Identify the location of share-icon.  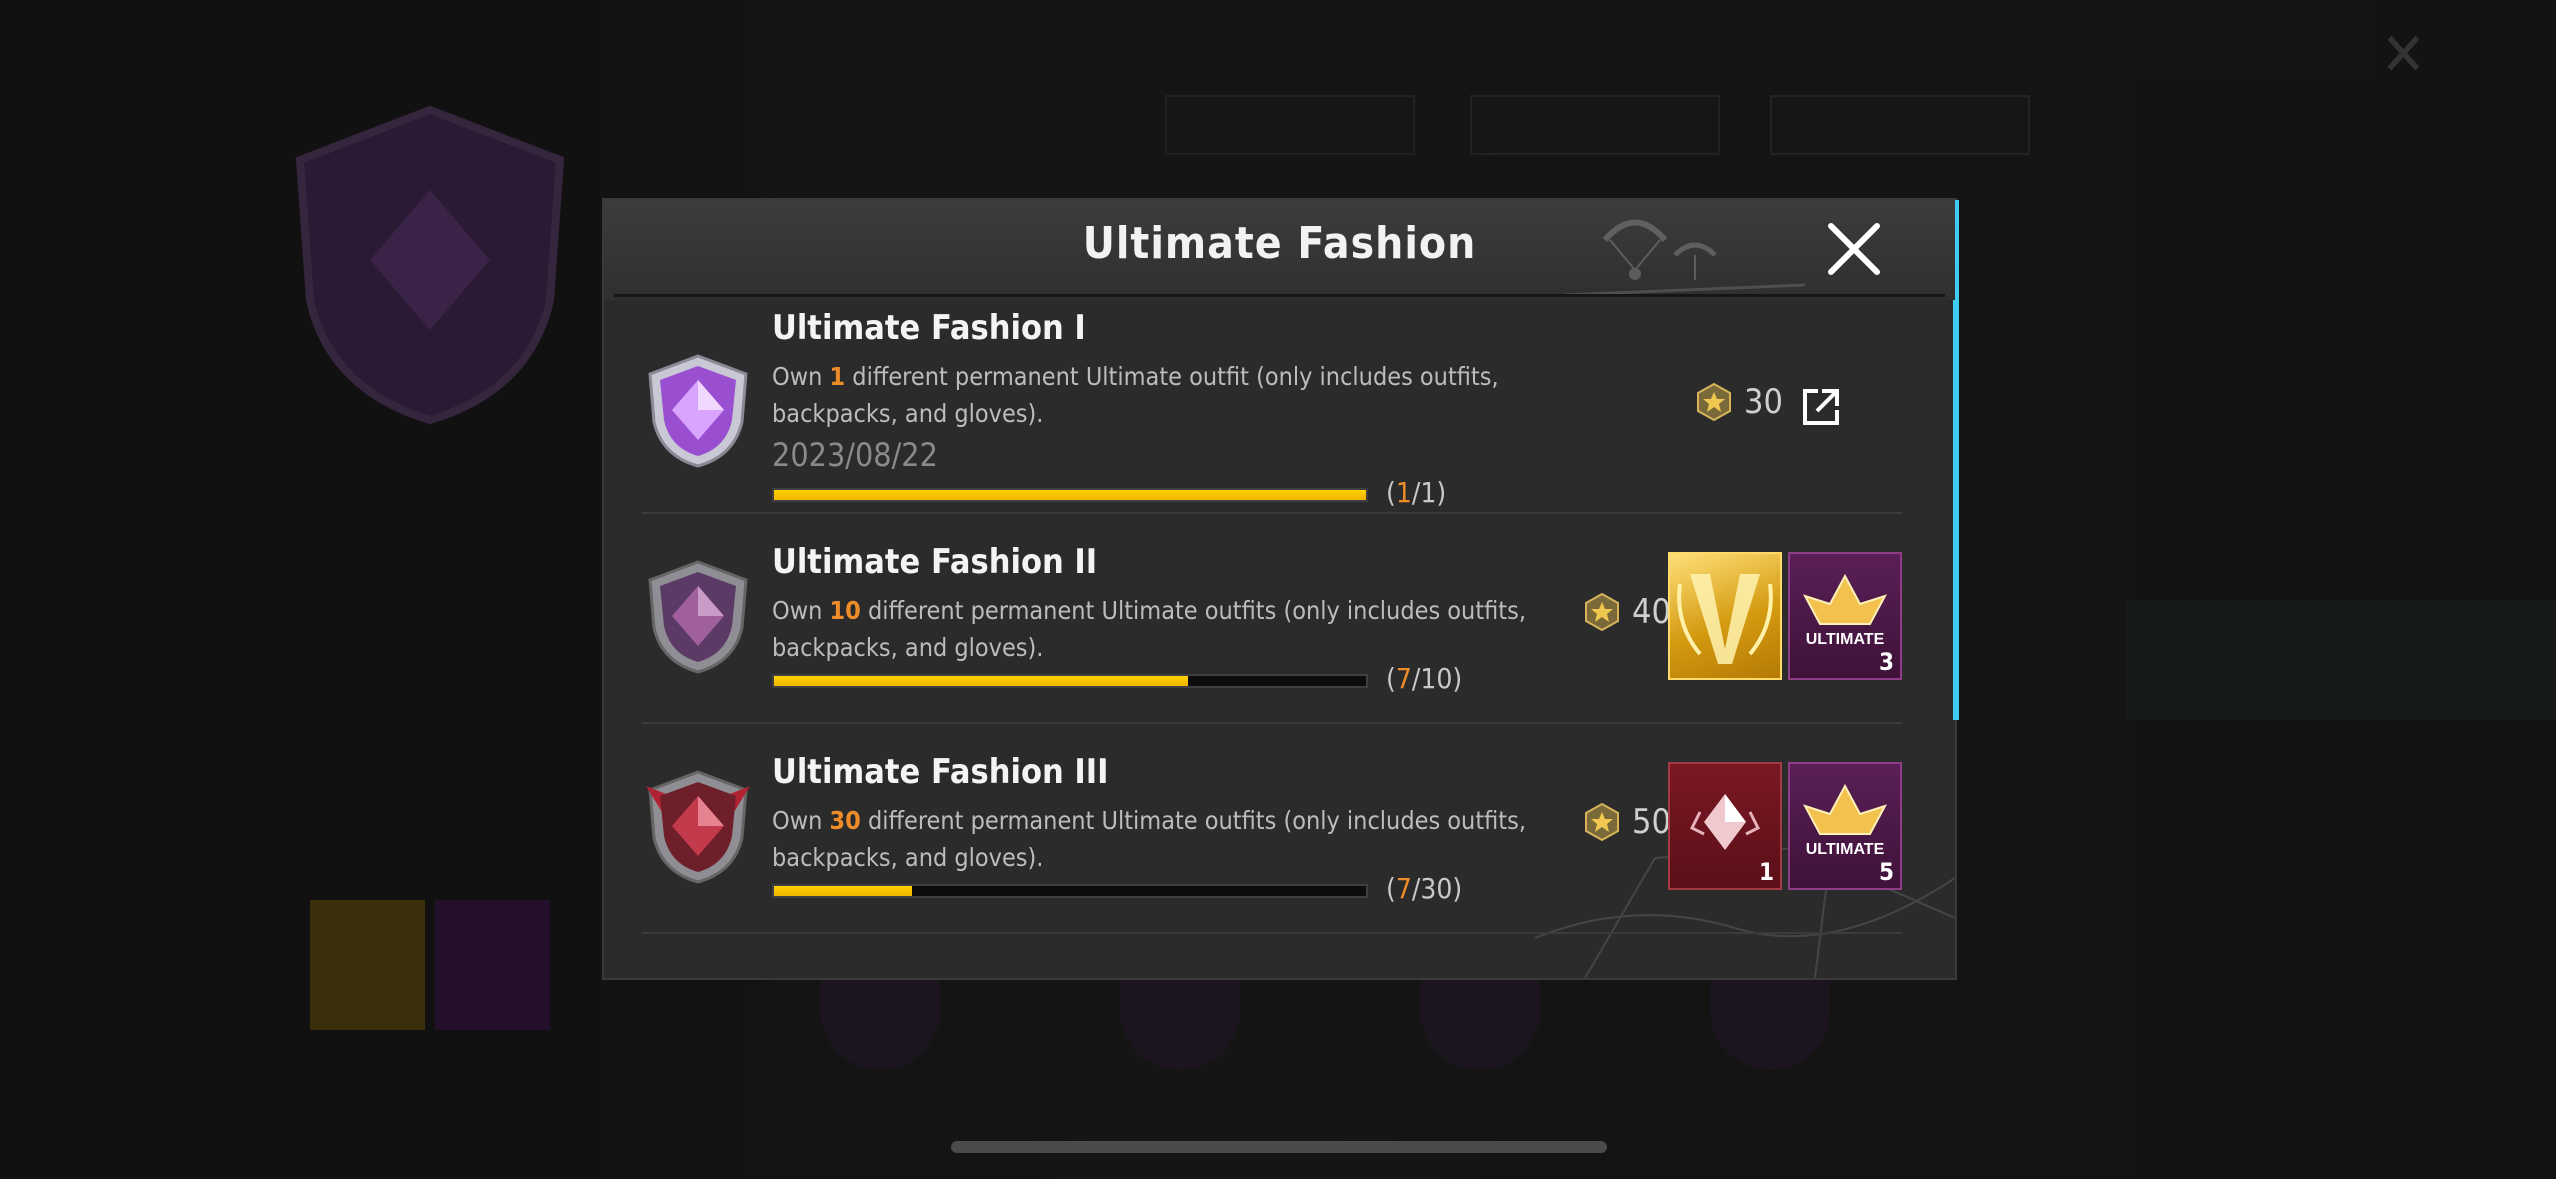
(1821, 407).